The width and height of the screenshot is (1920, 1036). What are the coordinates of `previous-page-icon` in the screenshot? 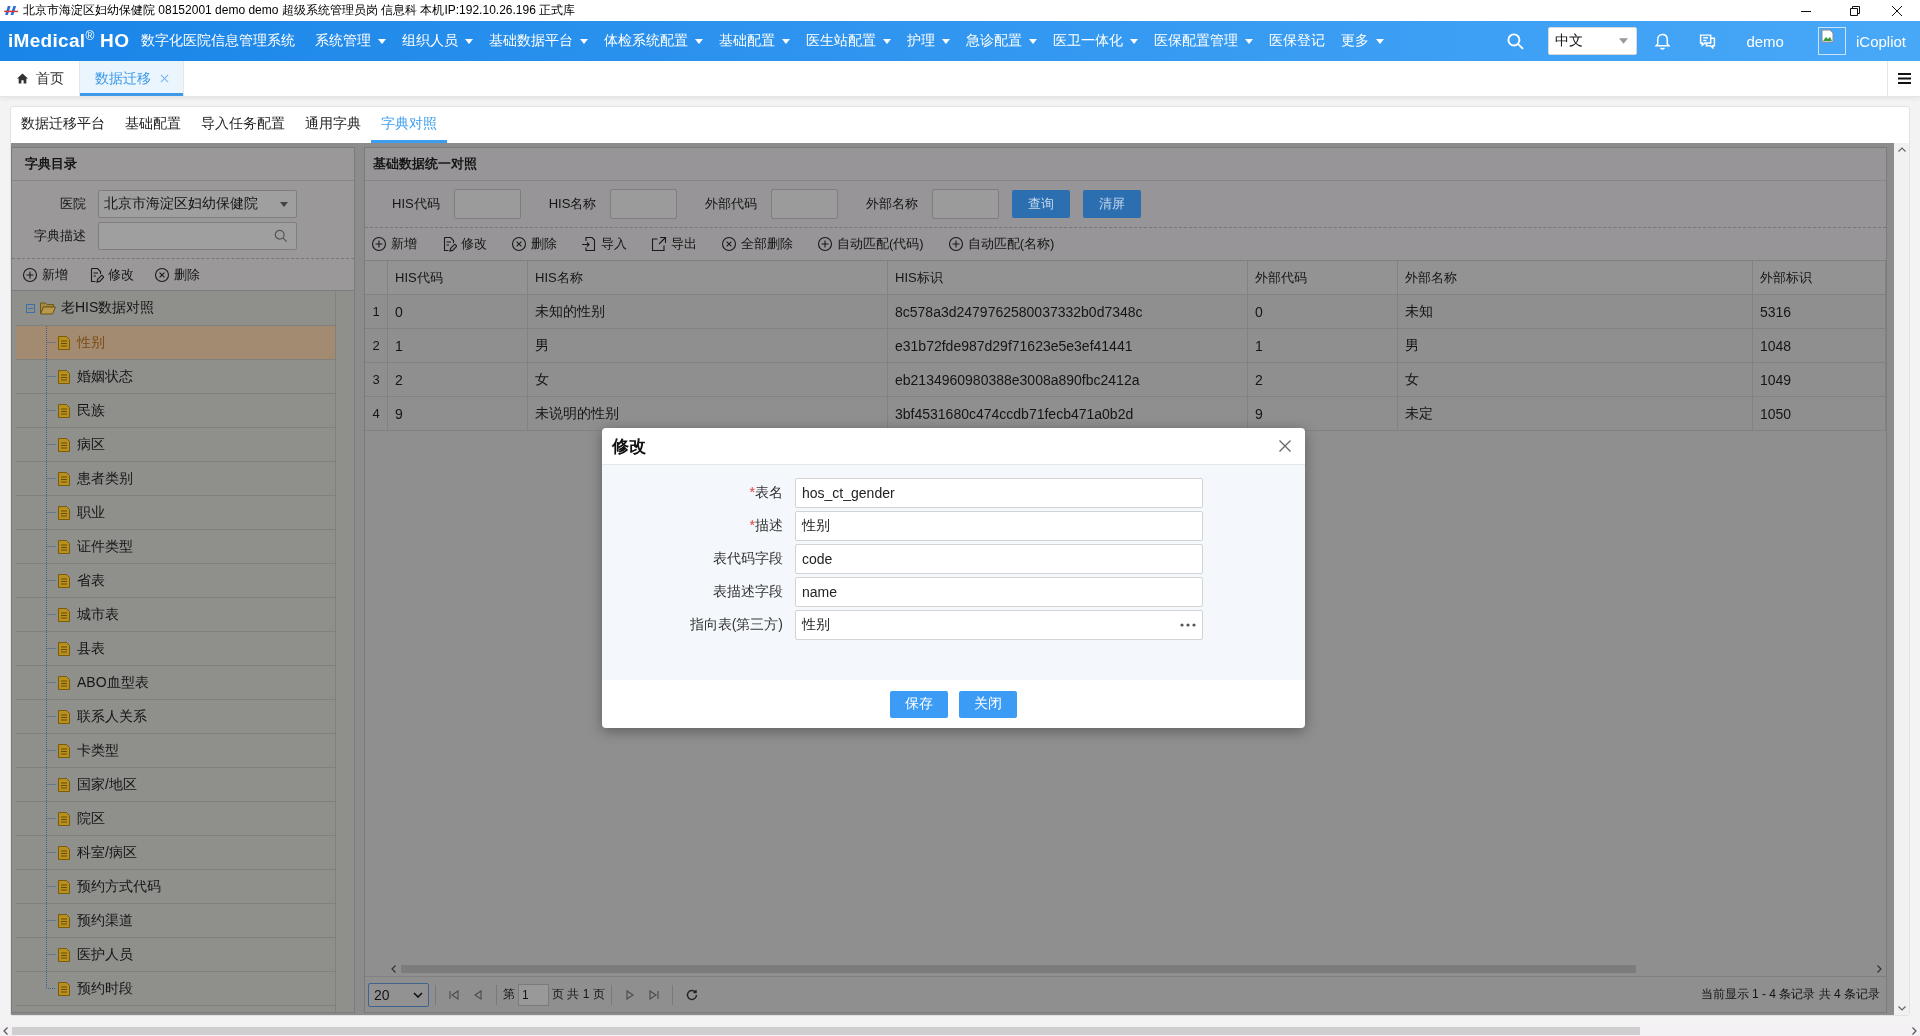 It's located at (478, 994).